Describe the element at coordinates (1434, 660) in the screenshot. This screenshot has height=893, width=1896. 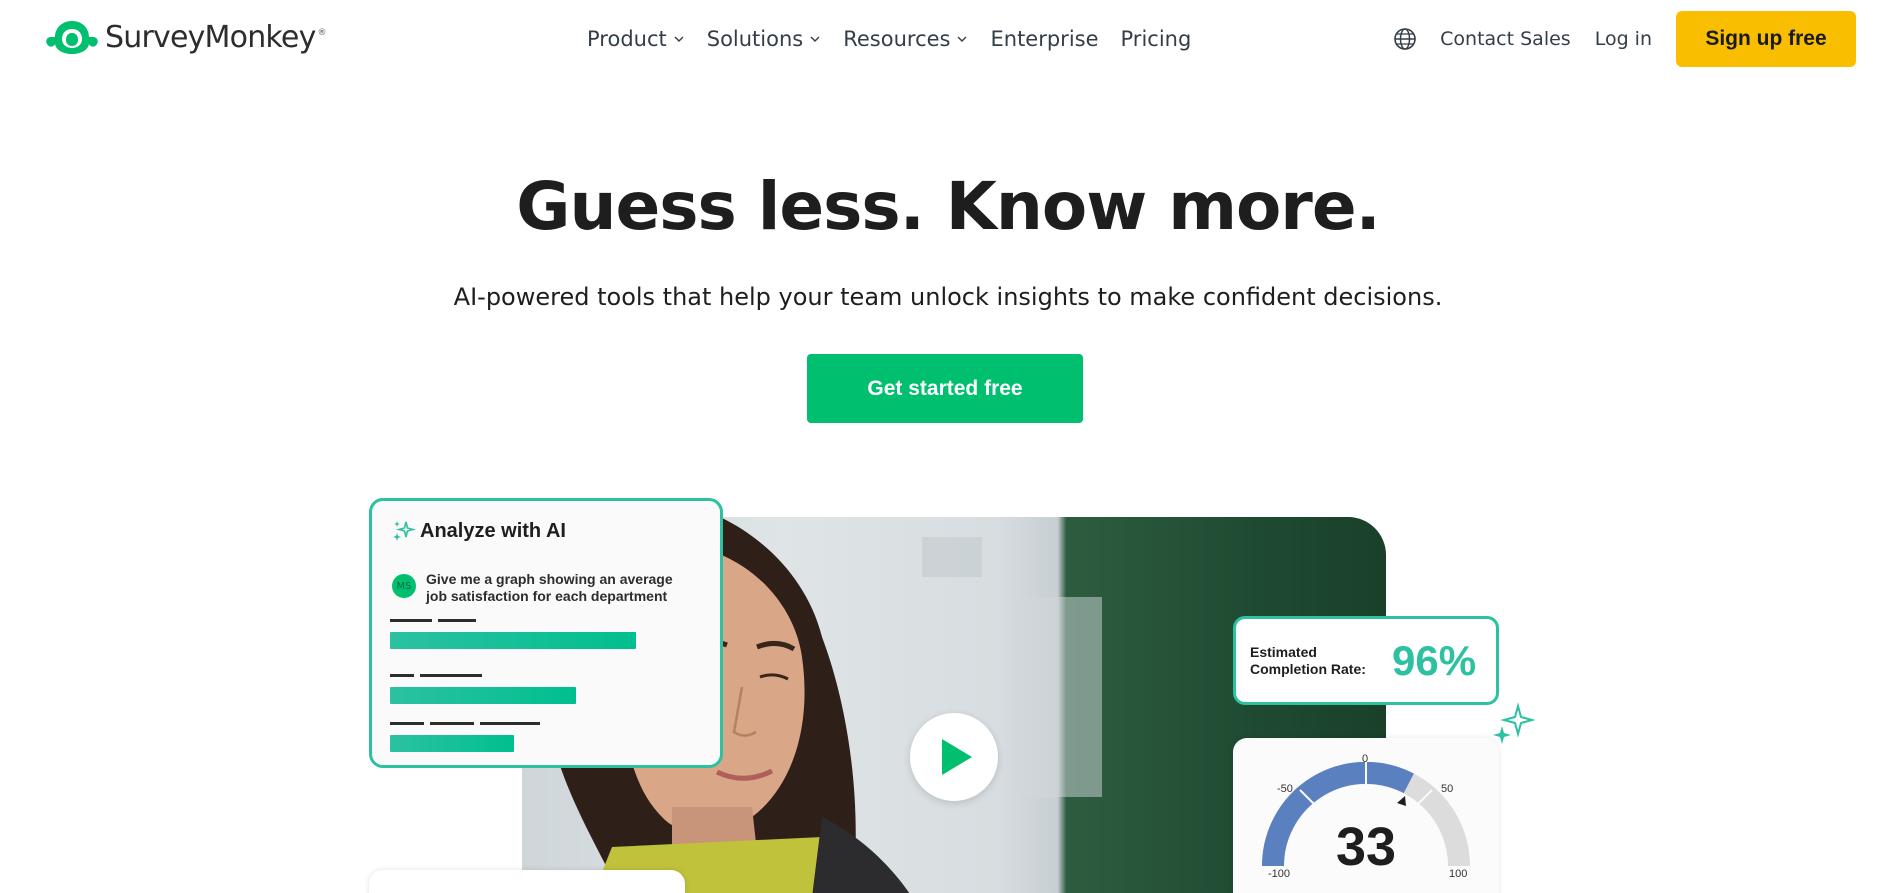
I see `completion-rate-value: 96%` at that location.